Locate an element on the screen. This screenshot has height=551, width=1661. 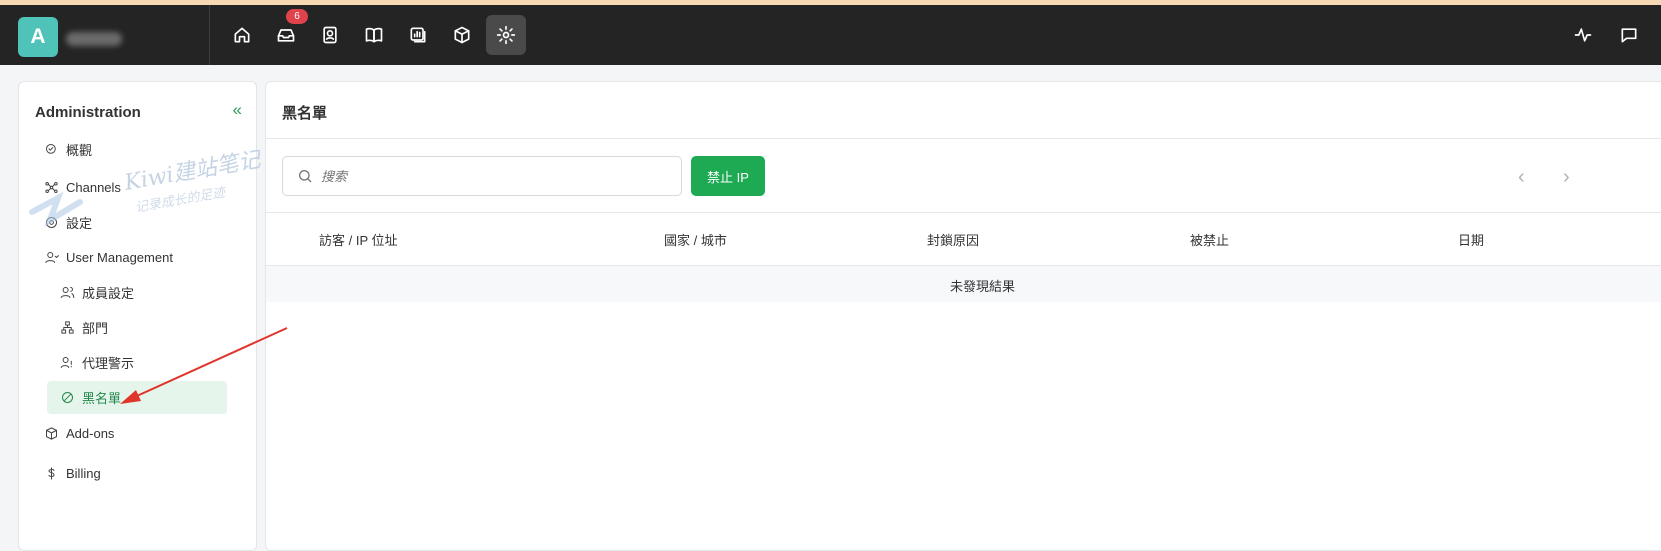
main-nav: 6 is located at coordinates (374, 32).